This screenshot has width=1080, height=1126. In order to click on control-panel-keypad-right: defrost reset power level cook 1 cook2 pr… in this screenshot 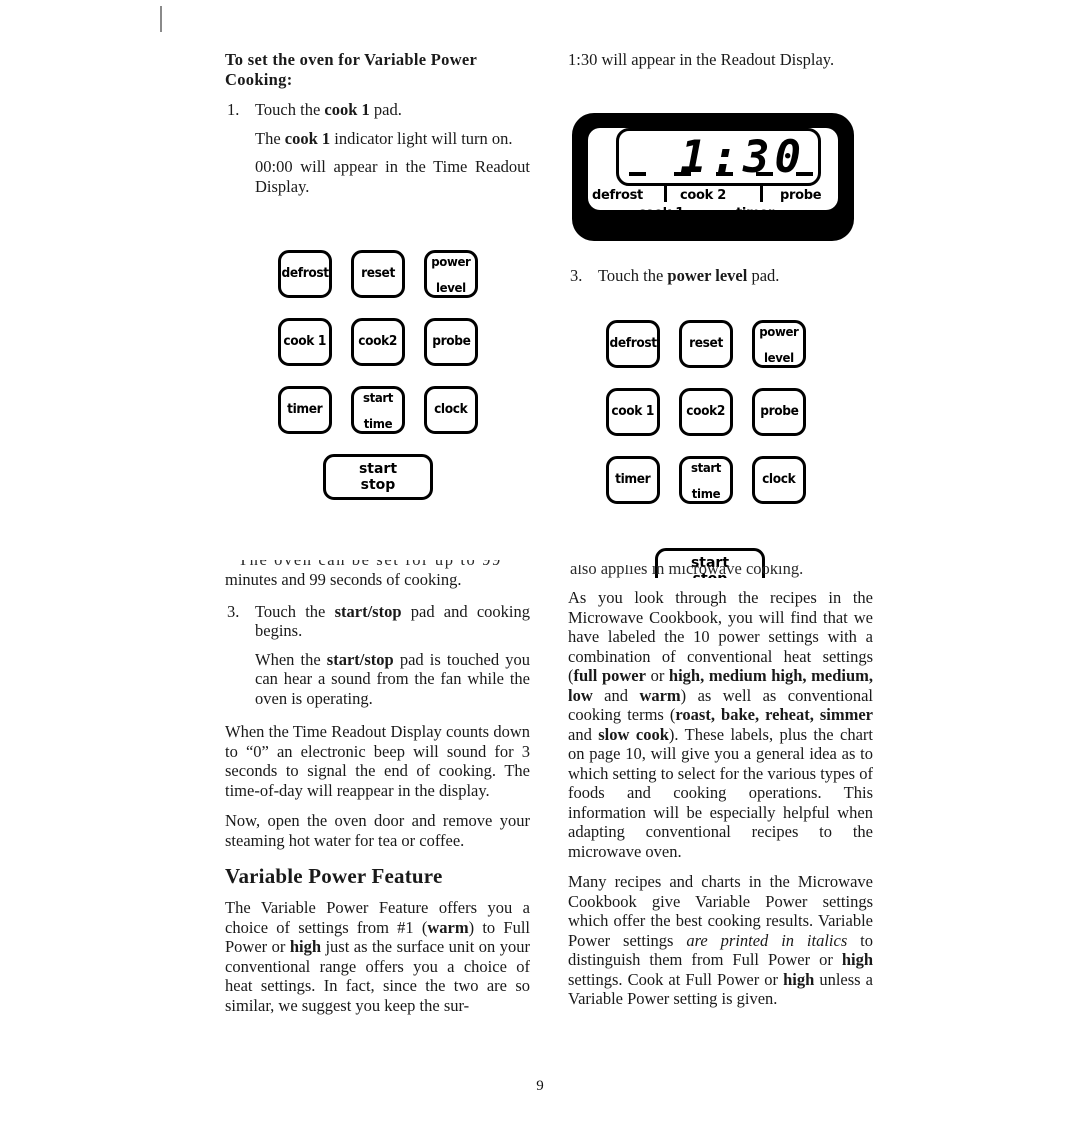, I will do `click(706, 422)`.